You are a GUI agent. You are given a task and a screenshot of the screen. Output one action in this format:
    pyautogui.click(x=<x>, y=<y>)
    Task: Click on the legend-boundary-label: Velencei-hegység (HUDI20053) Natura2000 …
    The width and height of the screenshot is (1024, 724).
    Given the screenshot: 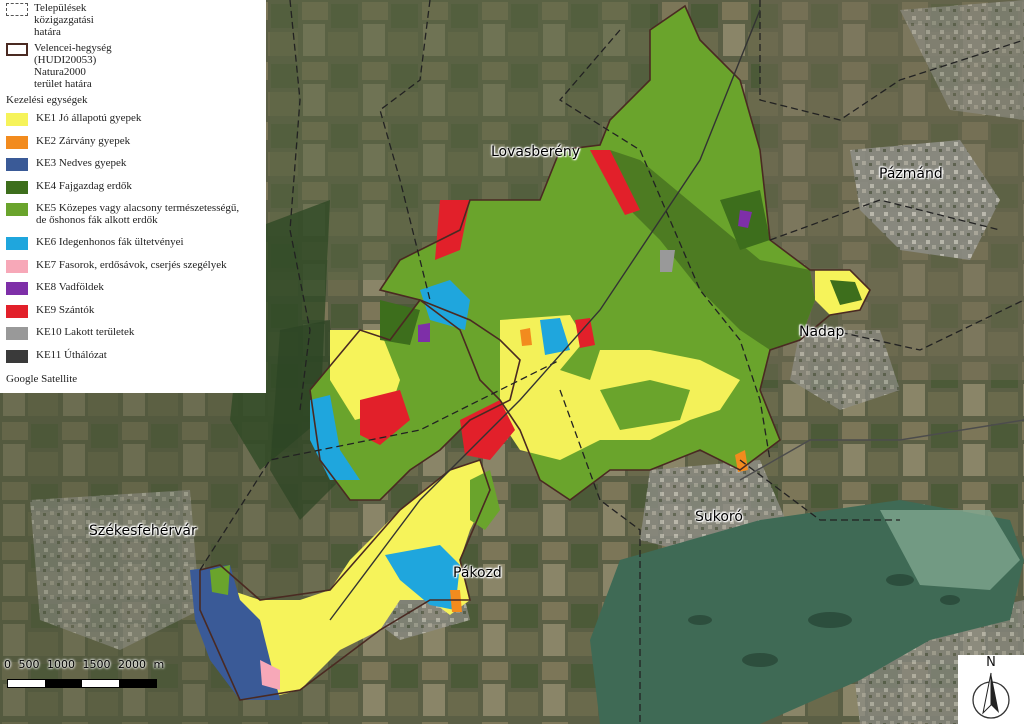 What is the action you would take?
    pyautogui.click(x=73, y=66)
    